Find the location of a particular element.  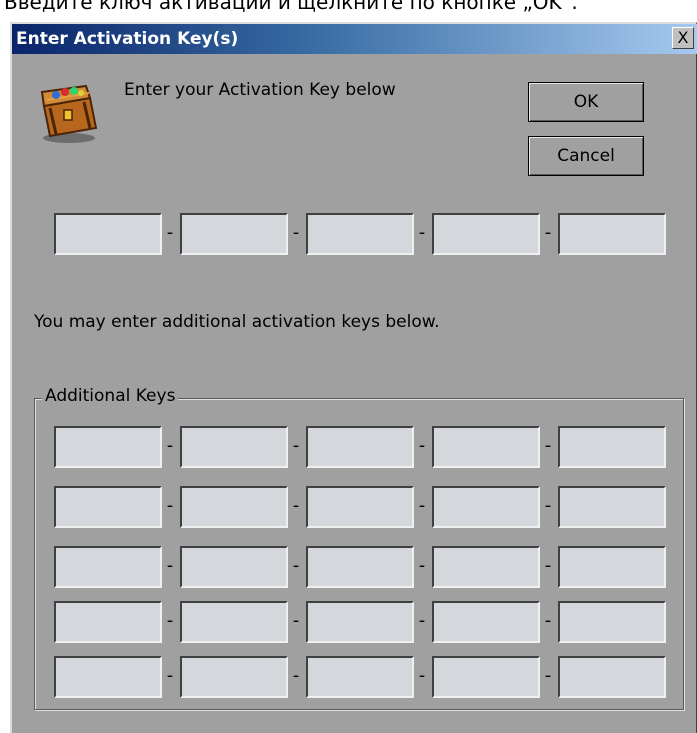

window-title: Enter Activation Key(s) is located at coordinates (127, 39).